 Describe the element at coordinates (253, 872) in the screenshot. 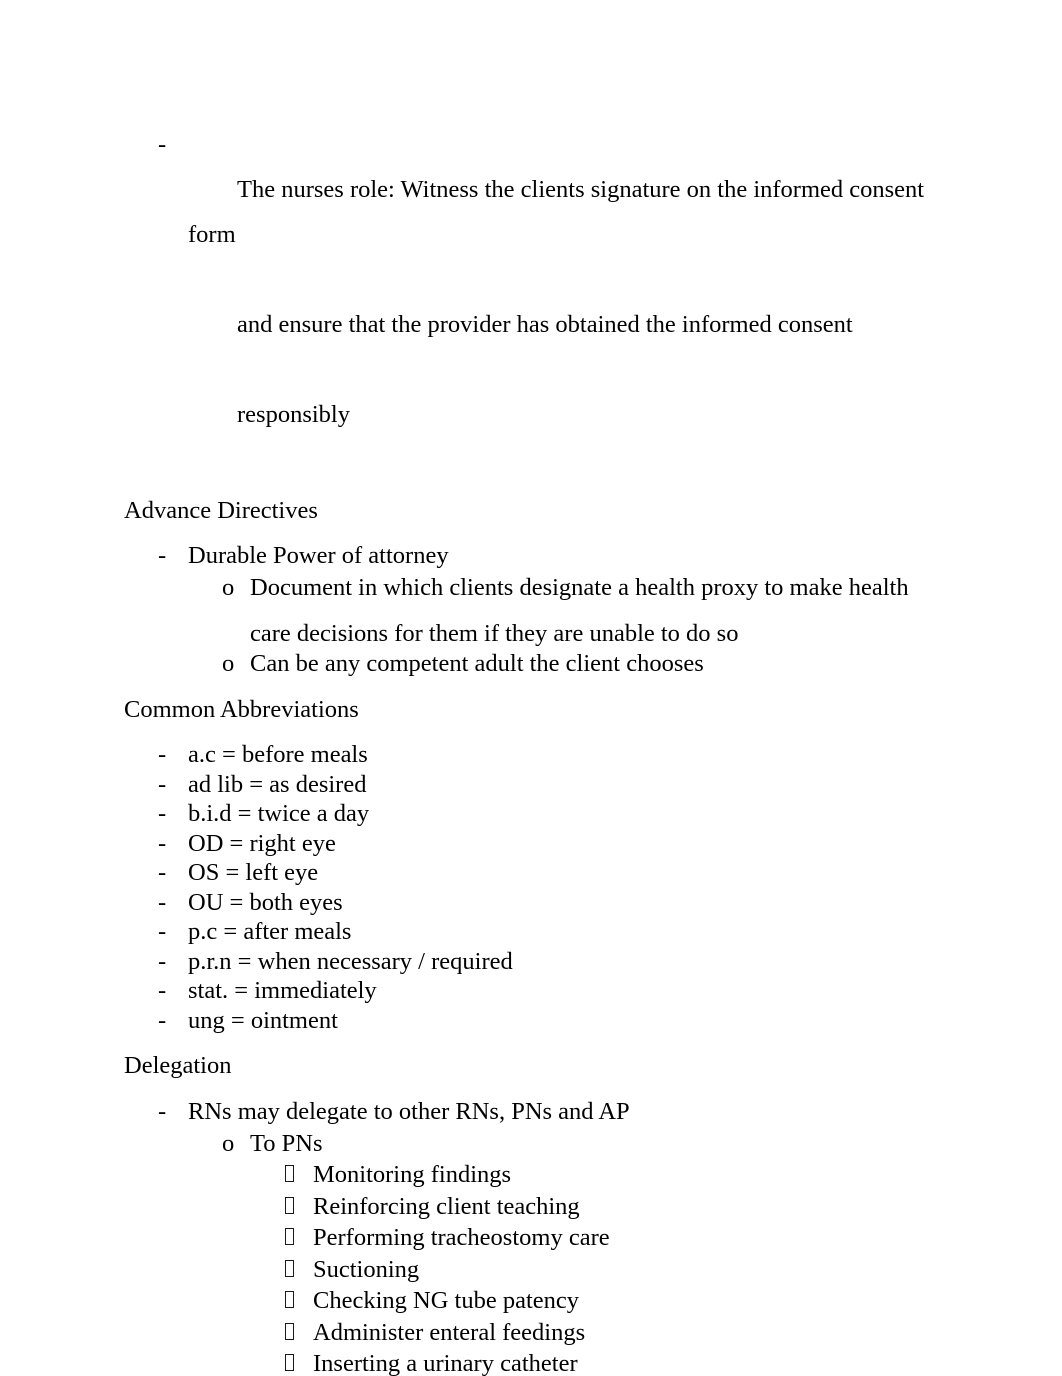

I see `abbreviation-entry: OS = left eye` at that location.